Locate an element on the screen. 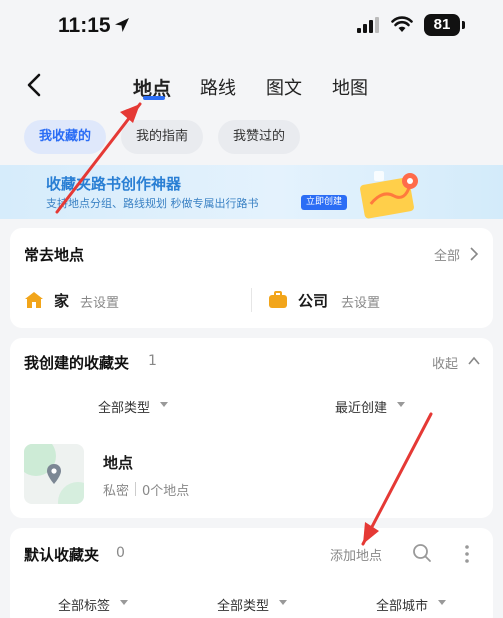 This screenshot has width=503, height=618. promo-banner: 收藏夹路书创作神器 支持地点分组、路线规划 秒做专属出行路书 立即创建 is located at coordinates (251, 192).